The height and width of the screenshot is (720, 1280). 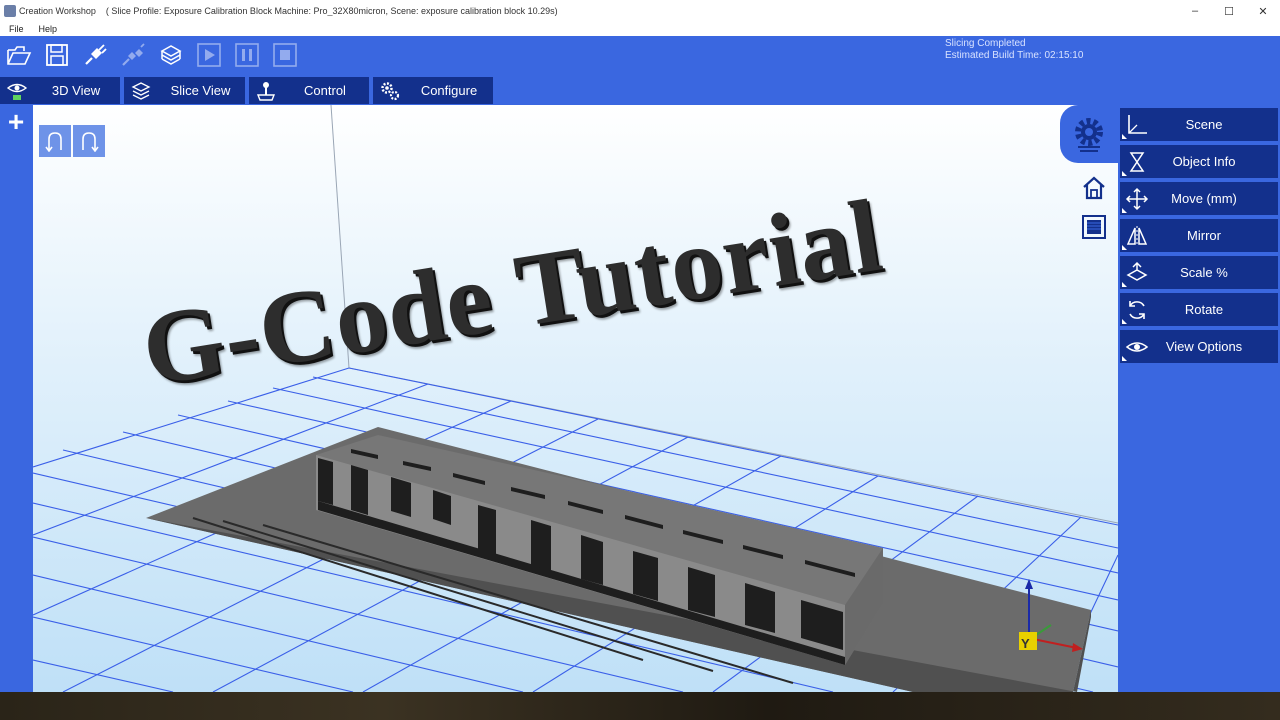 What do you see at coordinates (1204, 272) in the screenshot?
I see `panel-button-label: Scale %` at bounding box center [1204, 272].